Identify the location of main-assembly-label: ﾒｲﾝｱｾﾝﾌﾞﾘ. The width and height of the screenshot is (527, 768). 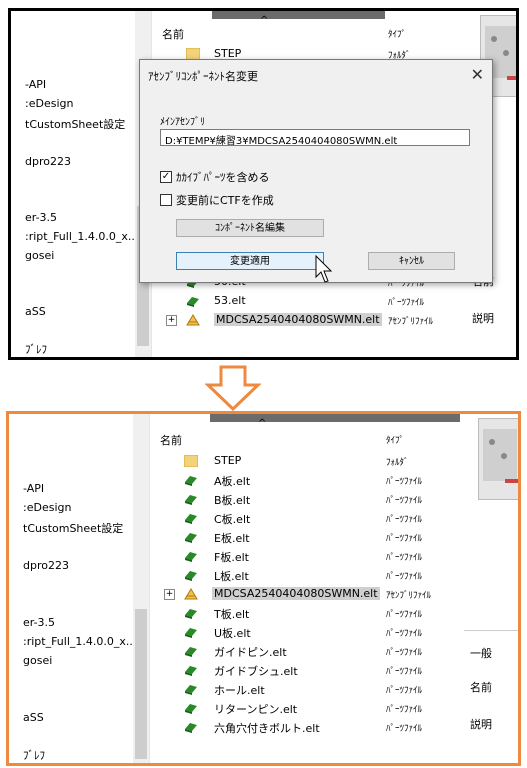
(182, 122).